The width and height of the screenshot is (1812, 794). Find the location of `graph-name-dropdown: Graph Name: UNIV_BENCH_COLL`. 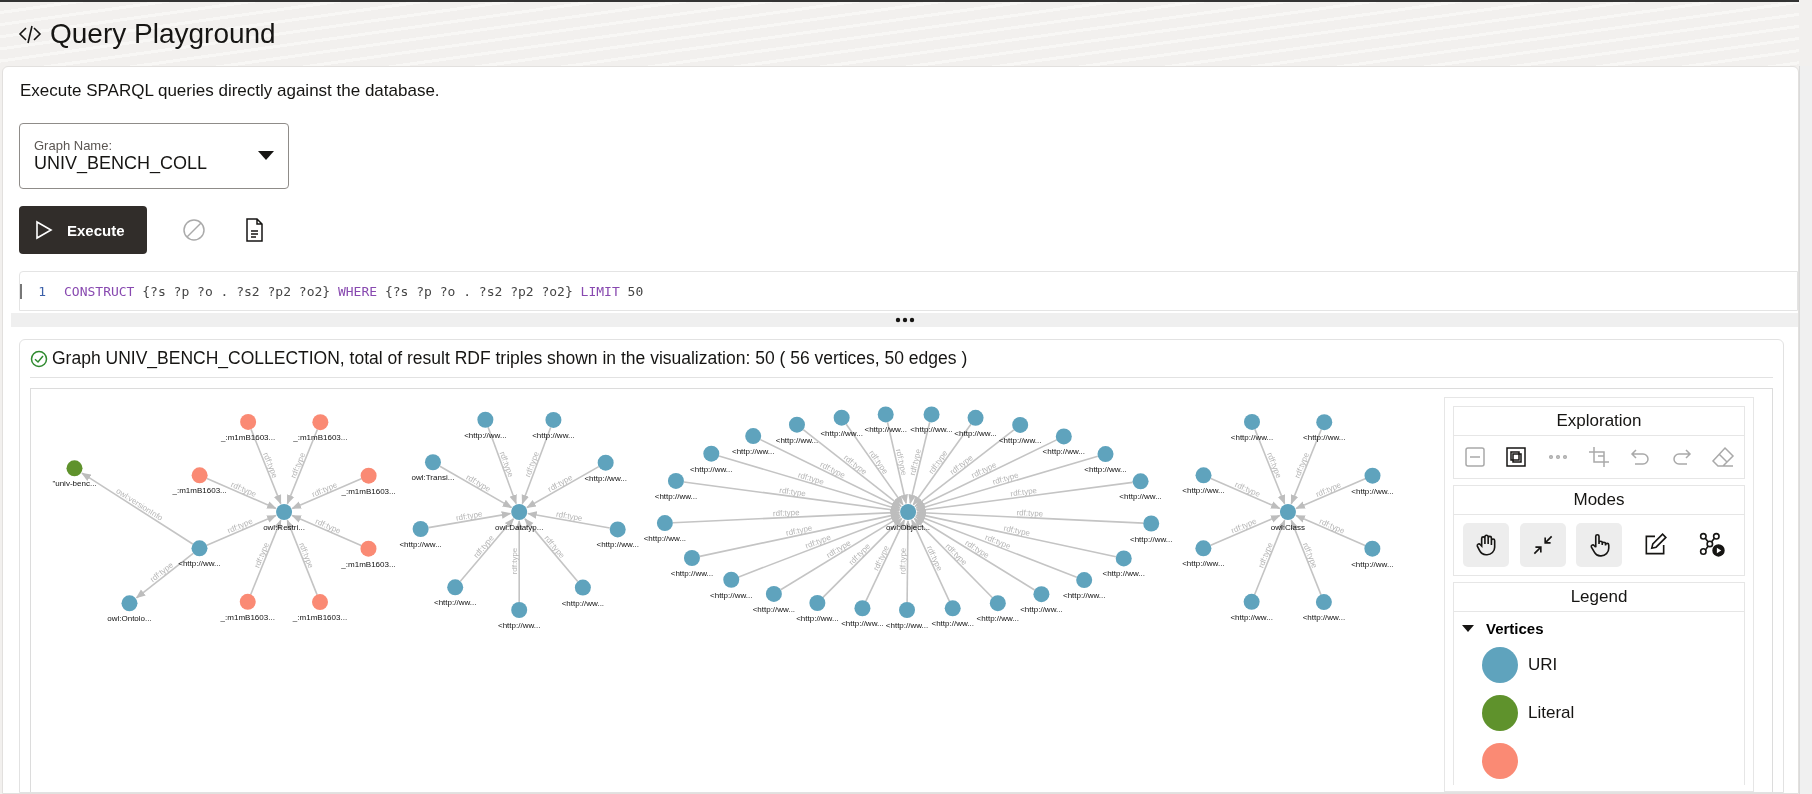

graph-name-dropdown: Graph Name: UNIV_BENCH_COLL is located at coordinates (154, 156).